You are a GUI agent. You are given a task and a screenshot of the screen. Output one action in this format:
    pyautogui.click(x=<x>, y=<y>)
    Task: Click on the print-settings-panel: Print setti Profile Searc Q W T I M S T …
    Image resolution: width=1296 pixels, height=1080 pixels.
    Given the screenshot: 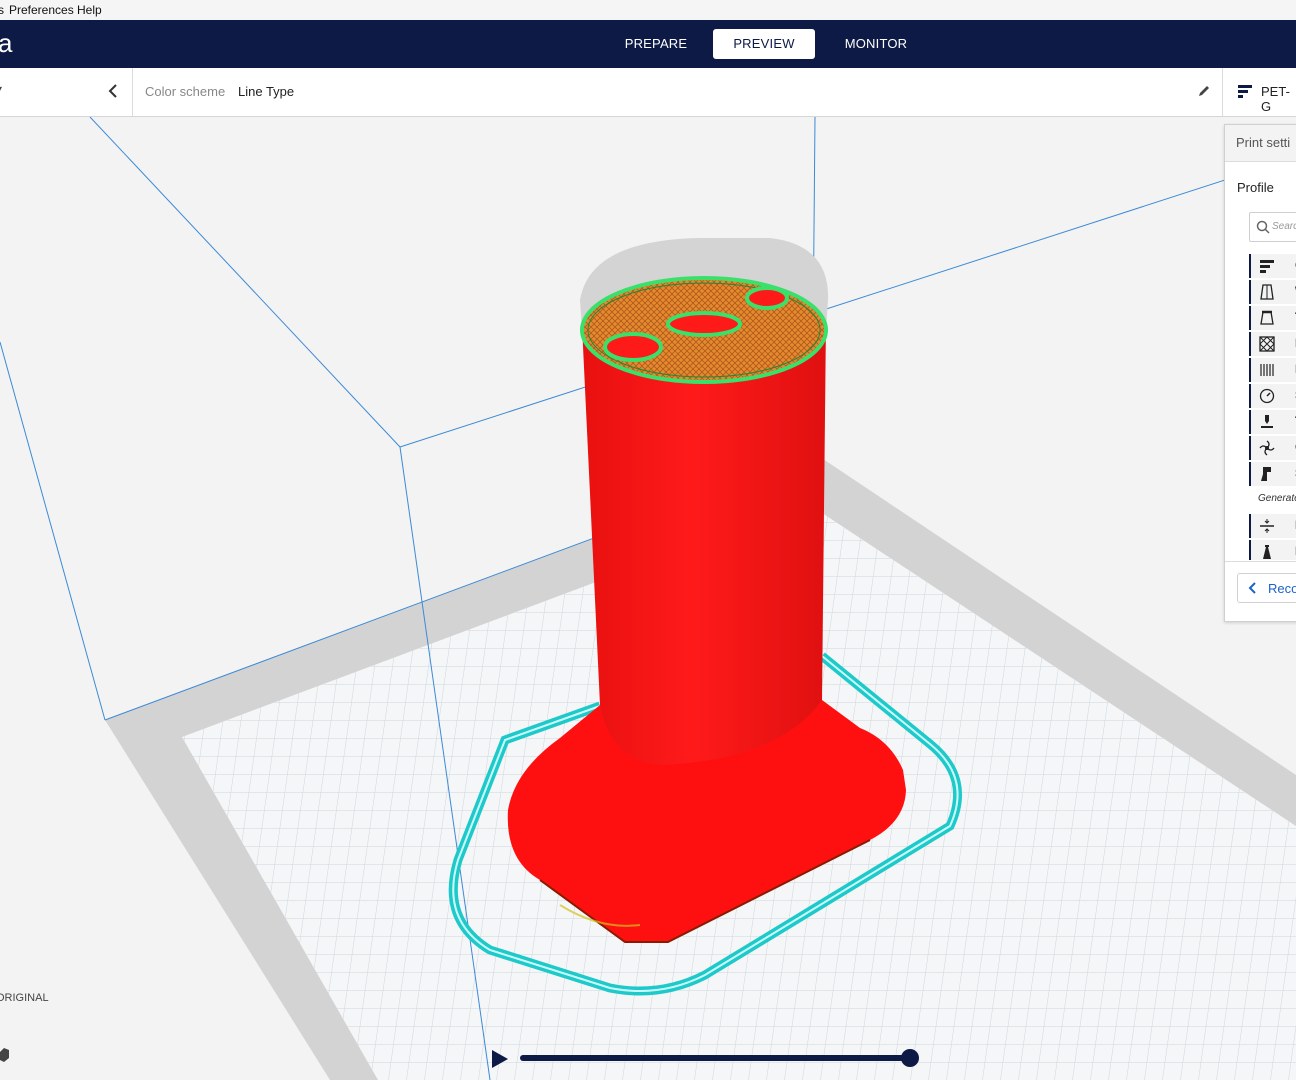 What is the action you would take?
    pyautogui.click(x=1260, y=373)
    